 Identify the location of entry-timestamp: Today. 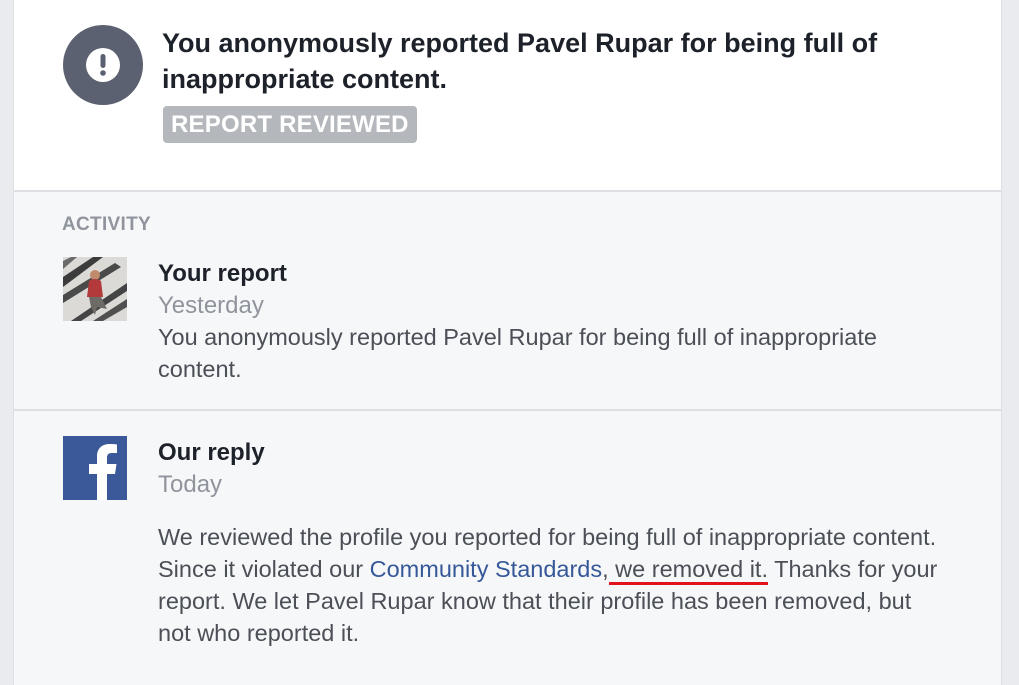
(190, 484).